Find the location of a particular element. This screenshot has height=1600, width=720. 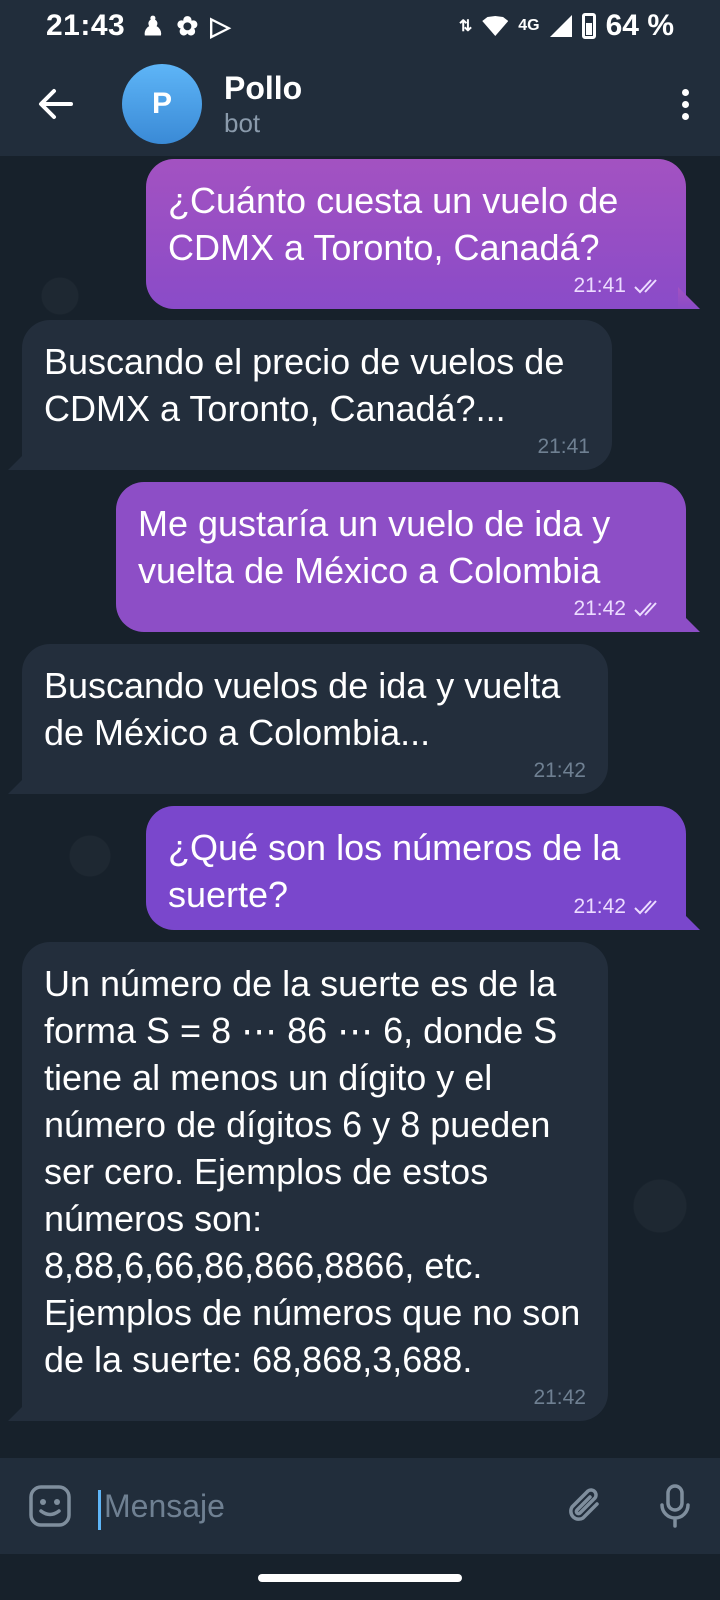

emoji-button is located at coordinates (50, 1506).